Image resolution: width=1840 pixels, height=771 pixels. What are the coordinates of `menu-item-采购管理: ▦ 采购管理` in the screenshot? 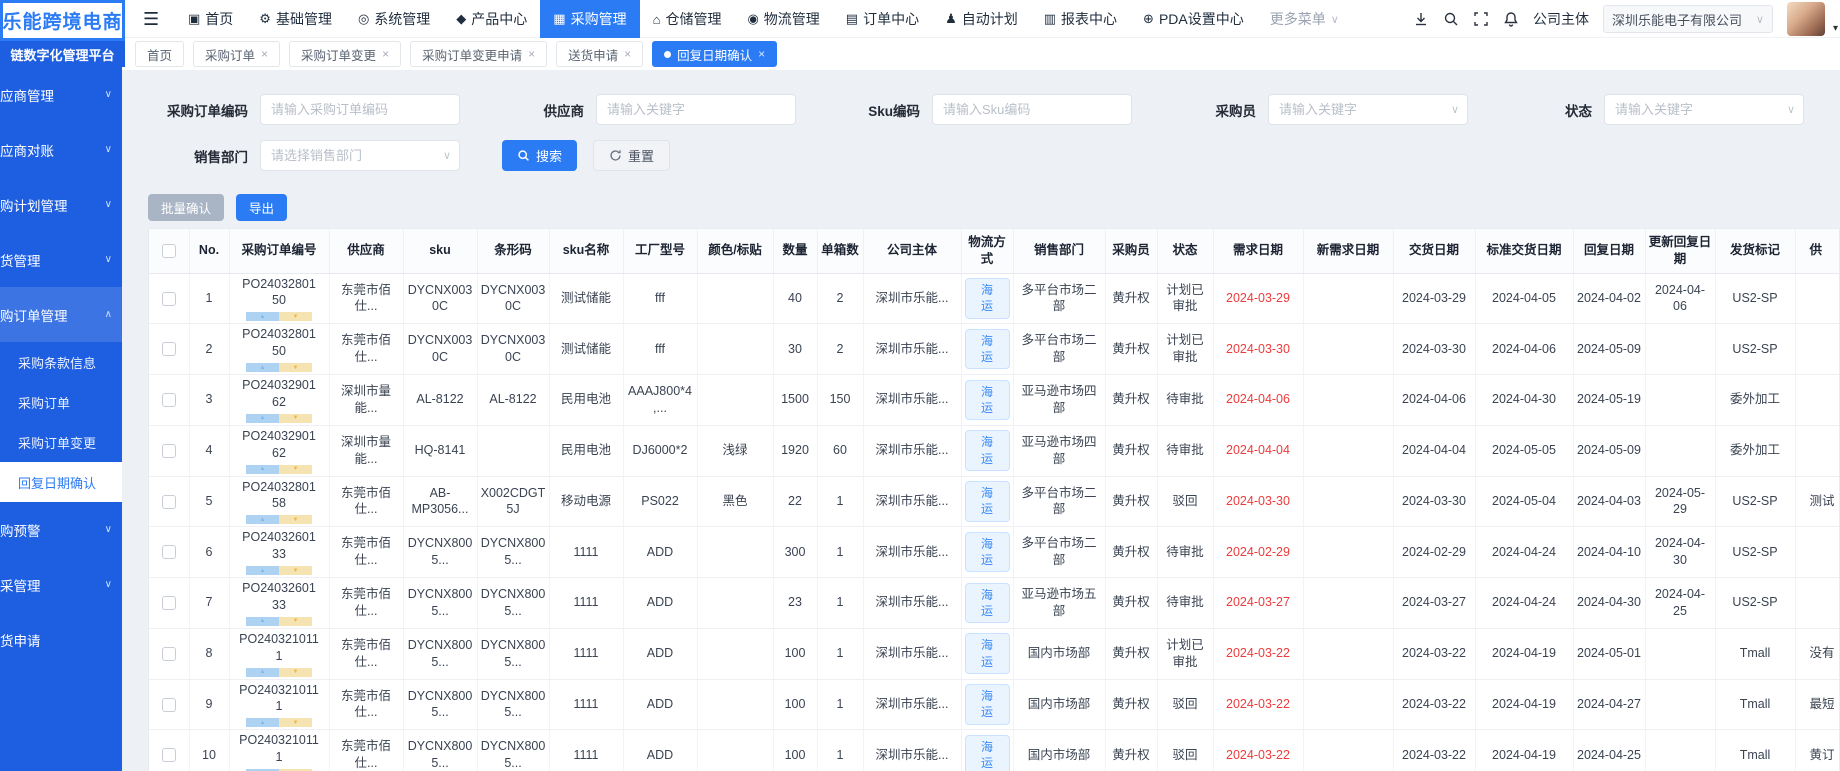 It's located at (590, 19).